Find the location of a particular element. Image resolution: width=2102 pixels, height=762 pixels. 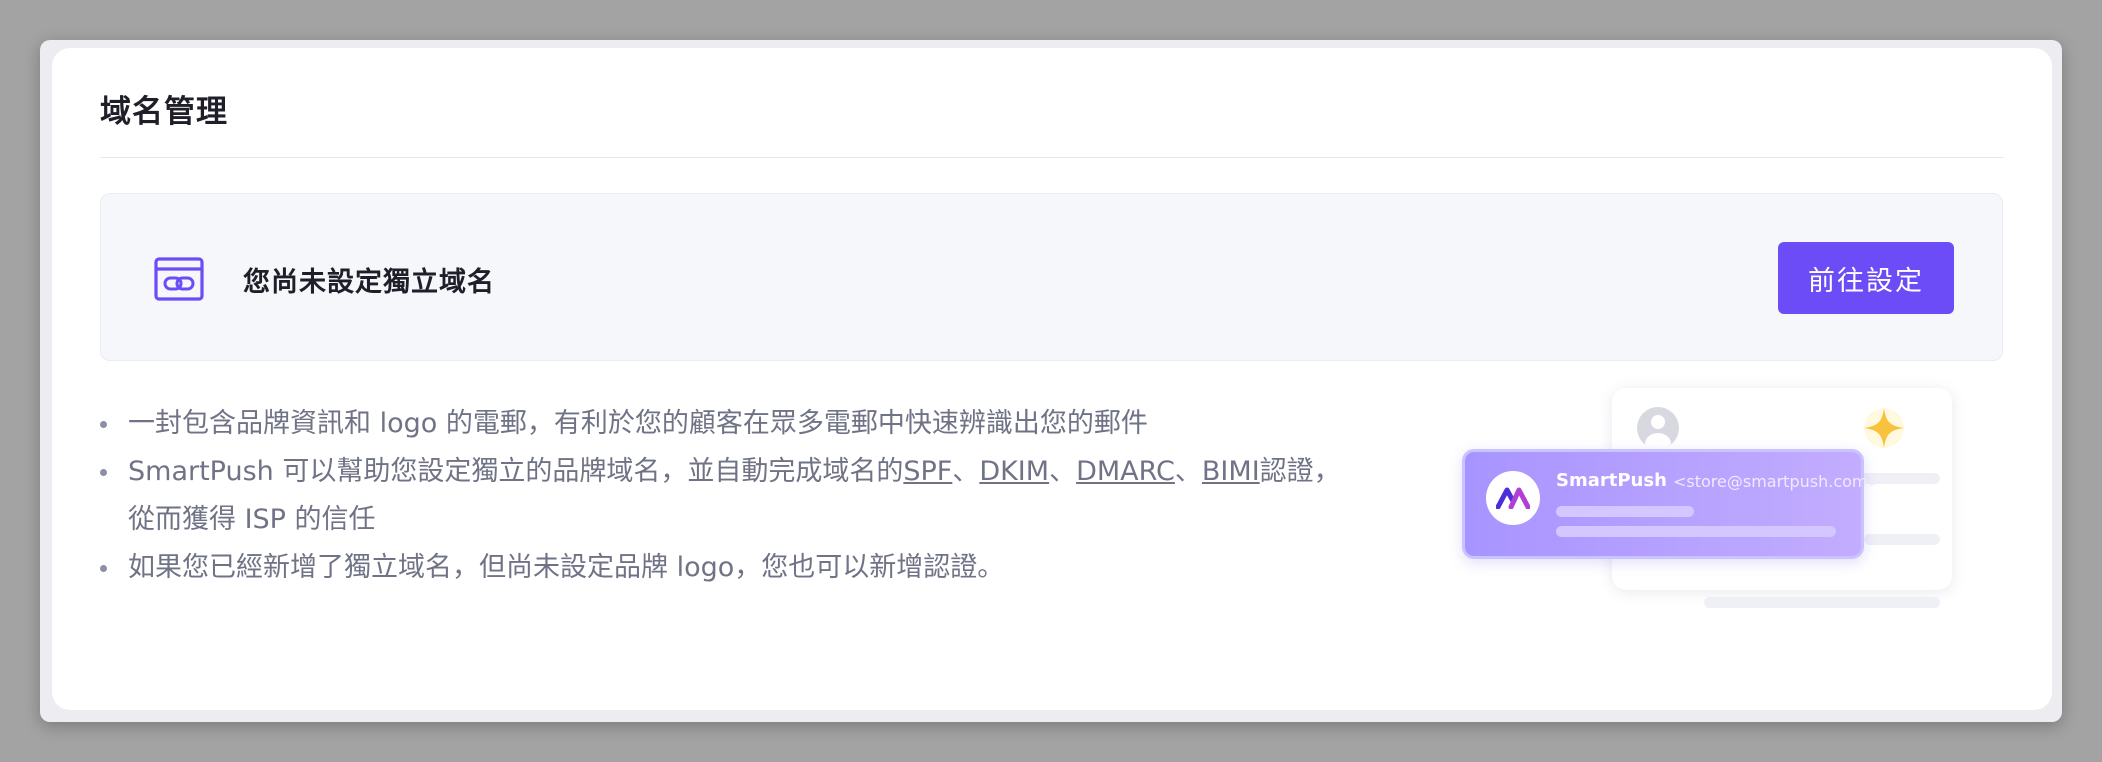

benefit-text-suffix: 認證， is located at coordinates (1300, 471).